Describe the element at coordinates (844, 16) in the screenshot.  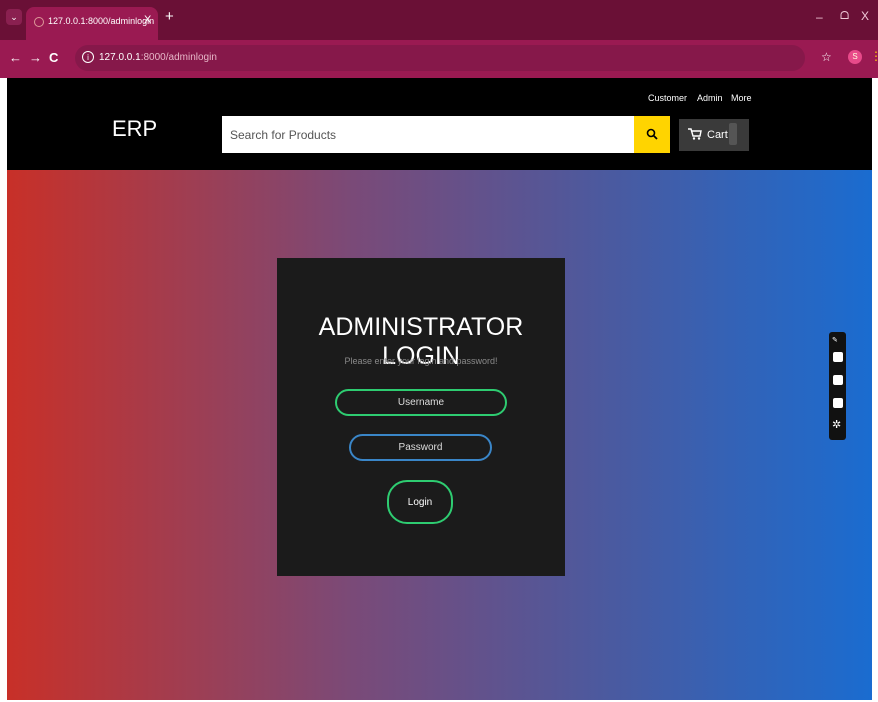
I see `restore-icon: ᗝ` at that location.